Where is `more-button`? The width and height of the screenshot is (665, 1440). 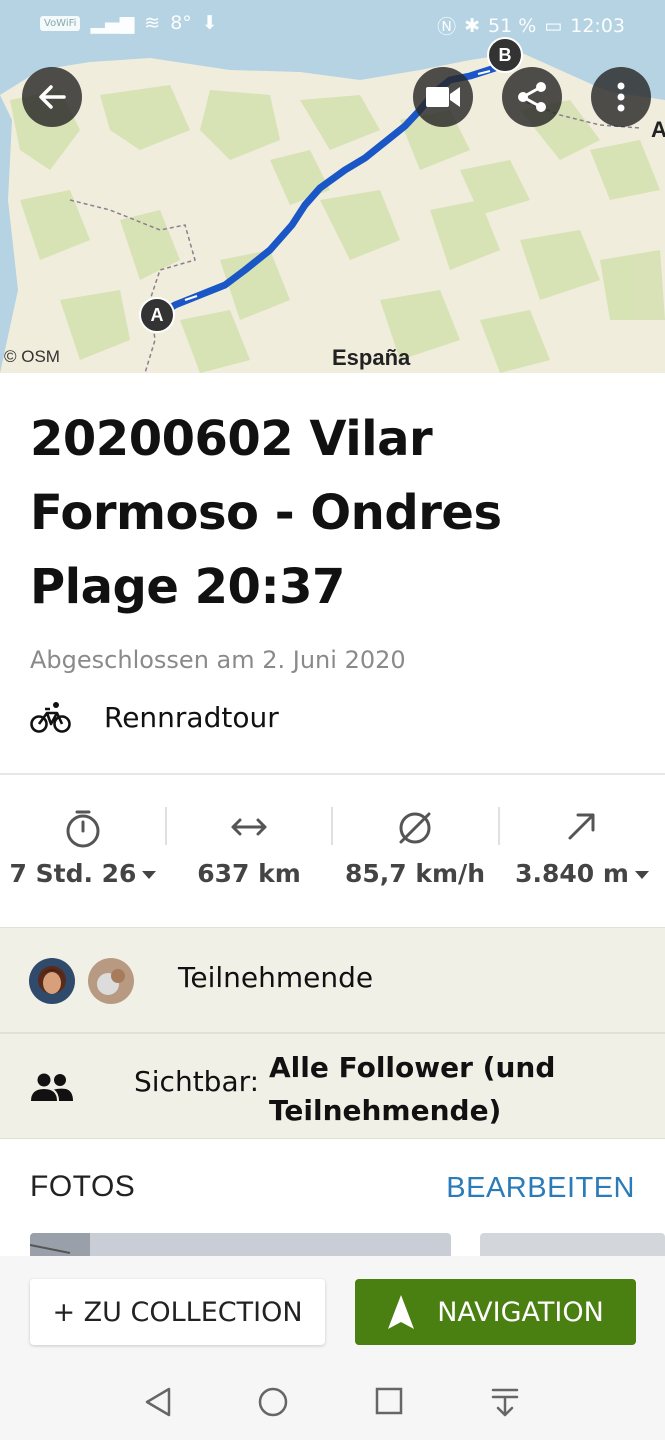
more-button is located at coordinates (621, 97).